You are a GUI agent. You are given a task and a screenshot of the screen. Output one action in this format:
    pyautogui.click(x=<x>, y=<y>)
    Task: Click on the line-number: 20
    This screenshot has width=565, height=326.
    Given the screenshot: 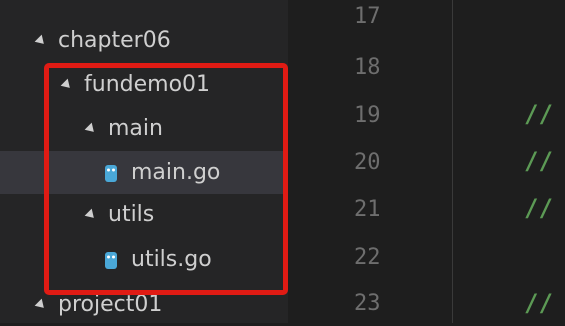 What is the action you would take?
    pyautogui.click(x=367, y=162)
    